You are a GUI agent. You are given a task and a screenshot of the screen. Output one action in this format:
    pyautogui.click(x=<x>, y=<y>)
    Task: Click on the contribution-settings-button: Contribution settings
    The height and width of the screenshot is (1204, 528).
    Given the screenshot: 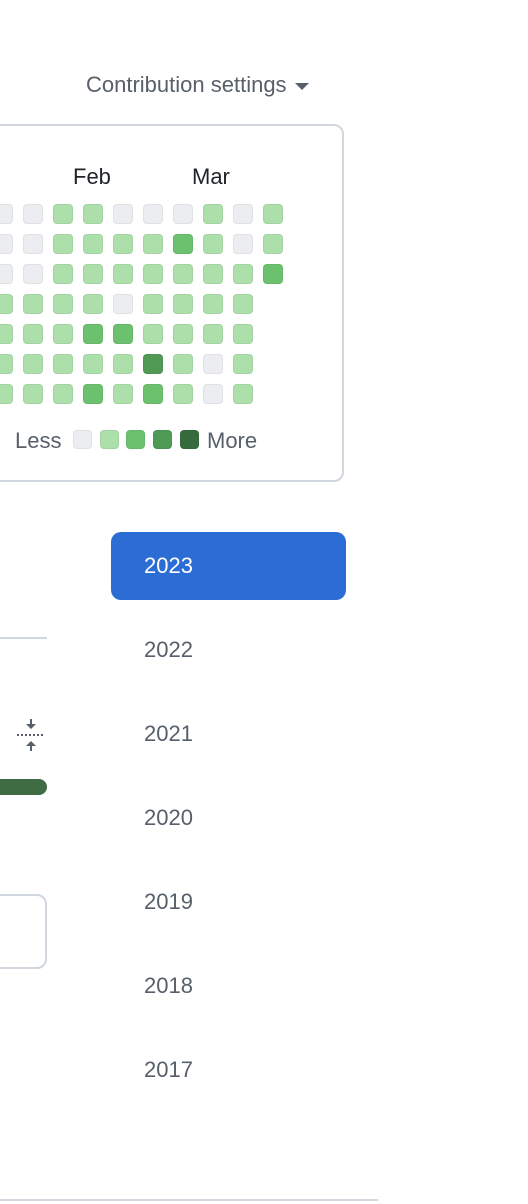 What is the action you would take?
    pyautogui.click(x=197, y=85)
    